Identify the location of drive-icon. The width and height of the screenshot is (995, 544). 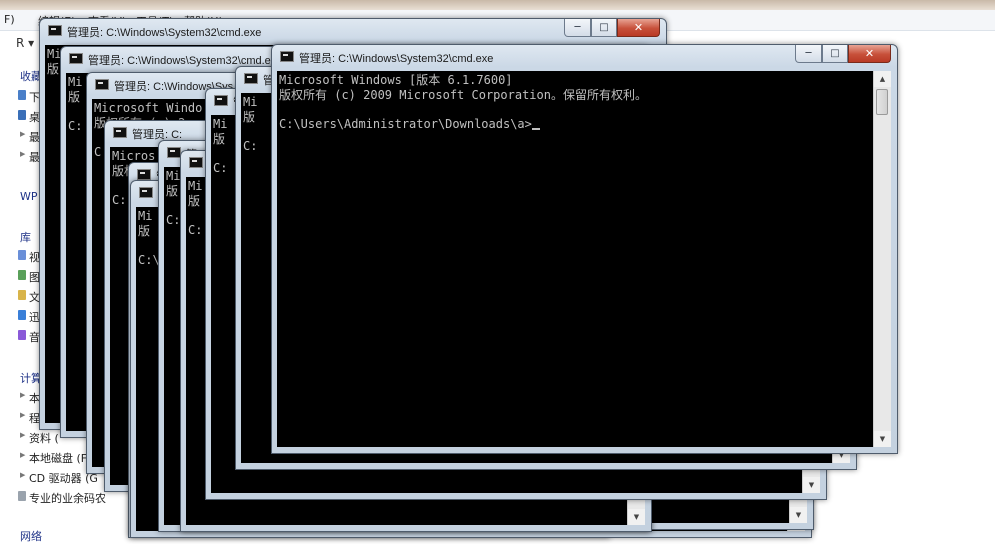
(22, 496).